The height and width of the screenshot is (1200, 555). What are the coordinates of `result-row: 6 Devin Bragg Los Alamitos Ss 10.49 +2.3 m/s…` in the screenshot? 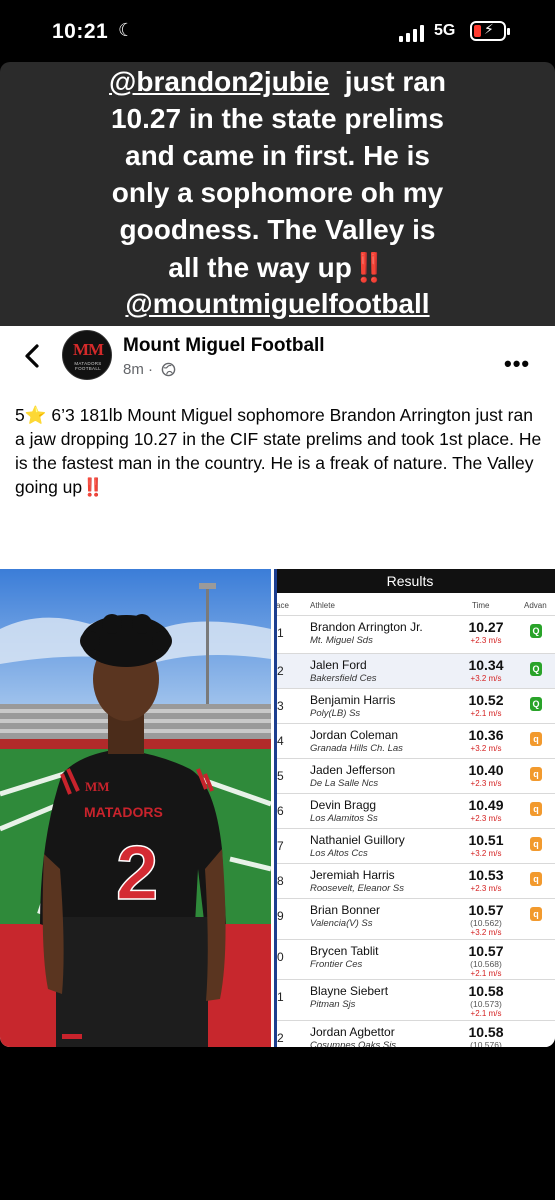 It's located at (414, 810).